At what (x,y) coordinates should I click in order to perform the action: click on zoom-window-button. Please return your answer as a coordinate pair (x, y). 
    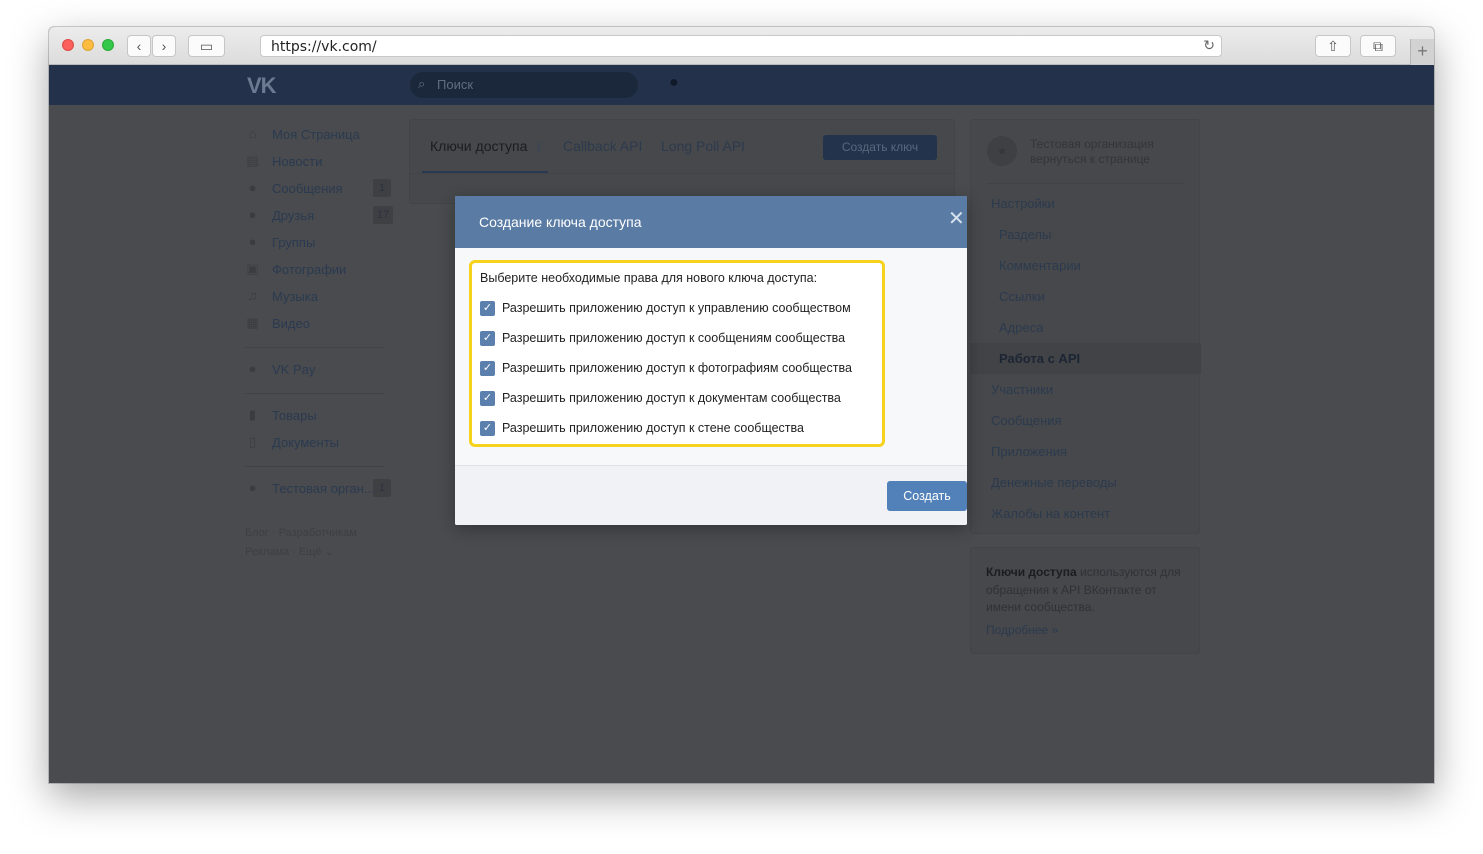
    Looking at the image, I should click on (108, 45).